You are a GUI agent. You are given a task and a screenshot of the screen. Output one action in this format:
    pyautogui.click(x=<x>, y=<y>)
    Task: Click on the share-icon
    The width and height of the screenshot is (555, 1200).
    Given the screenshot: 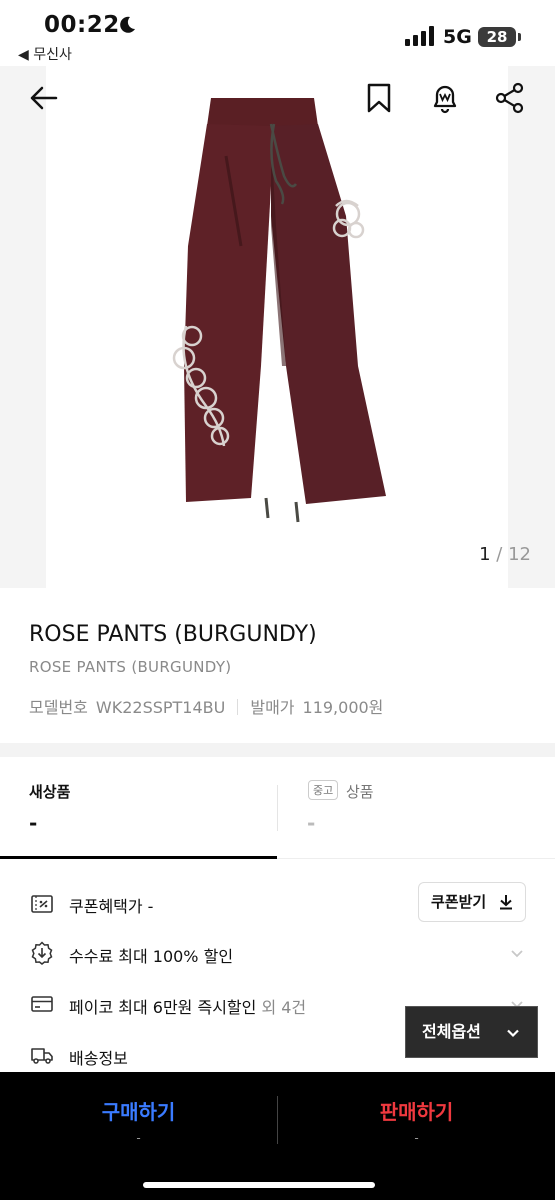 What is the action you would take?
    pyautogui.click(x=510, y=98)
    